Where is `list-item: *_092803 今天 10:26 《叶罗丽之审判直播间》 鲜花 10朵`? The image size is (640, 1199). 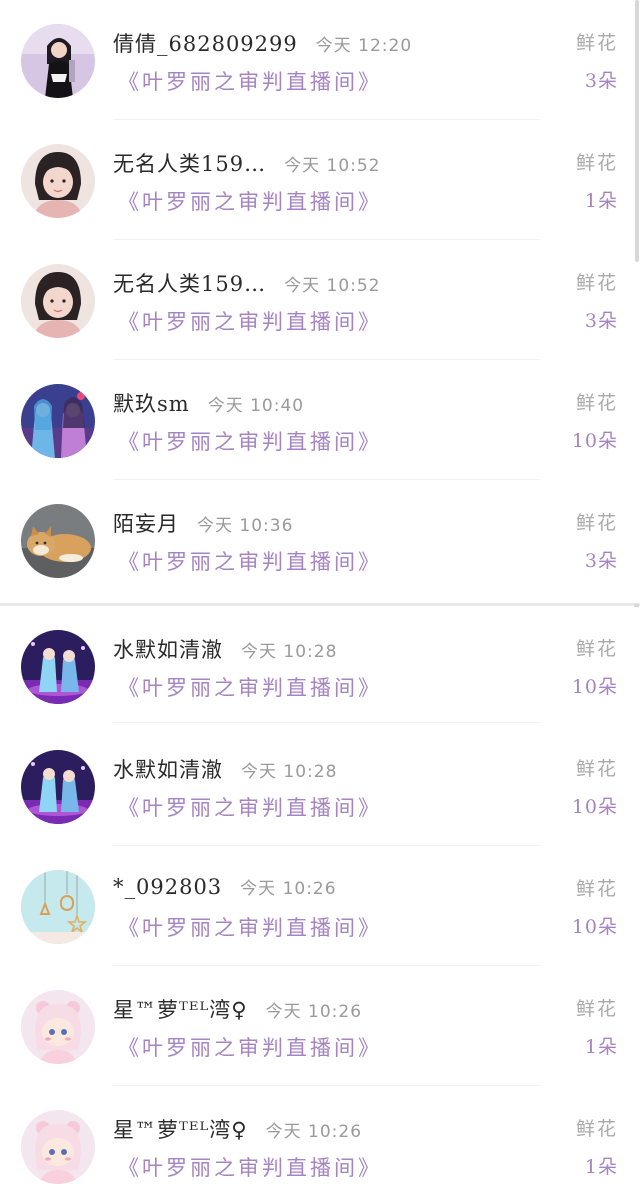 list-item: *_092803 今天 10:26 《叶罗丽之审判直播间》 鲜花 10朵 is located at coordinates (320, 906).